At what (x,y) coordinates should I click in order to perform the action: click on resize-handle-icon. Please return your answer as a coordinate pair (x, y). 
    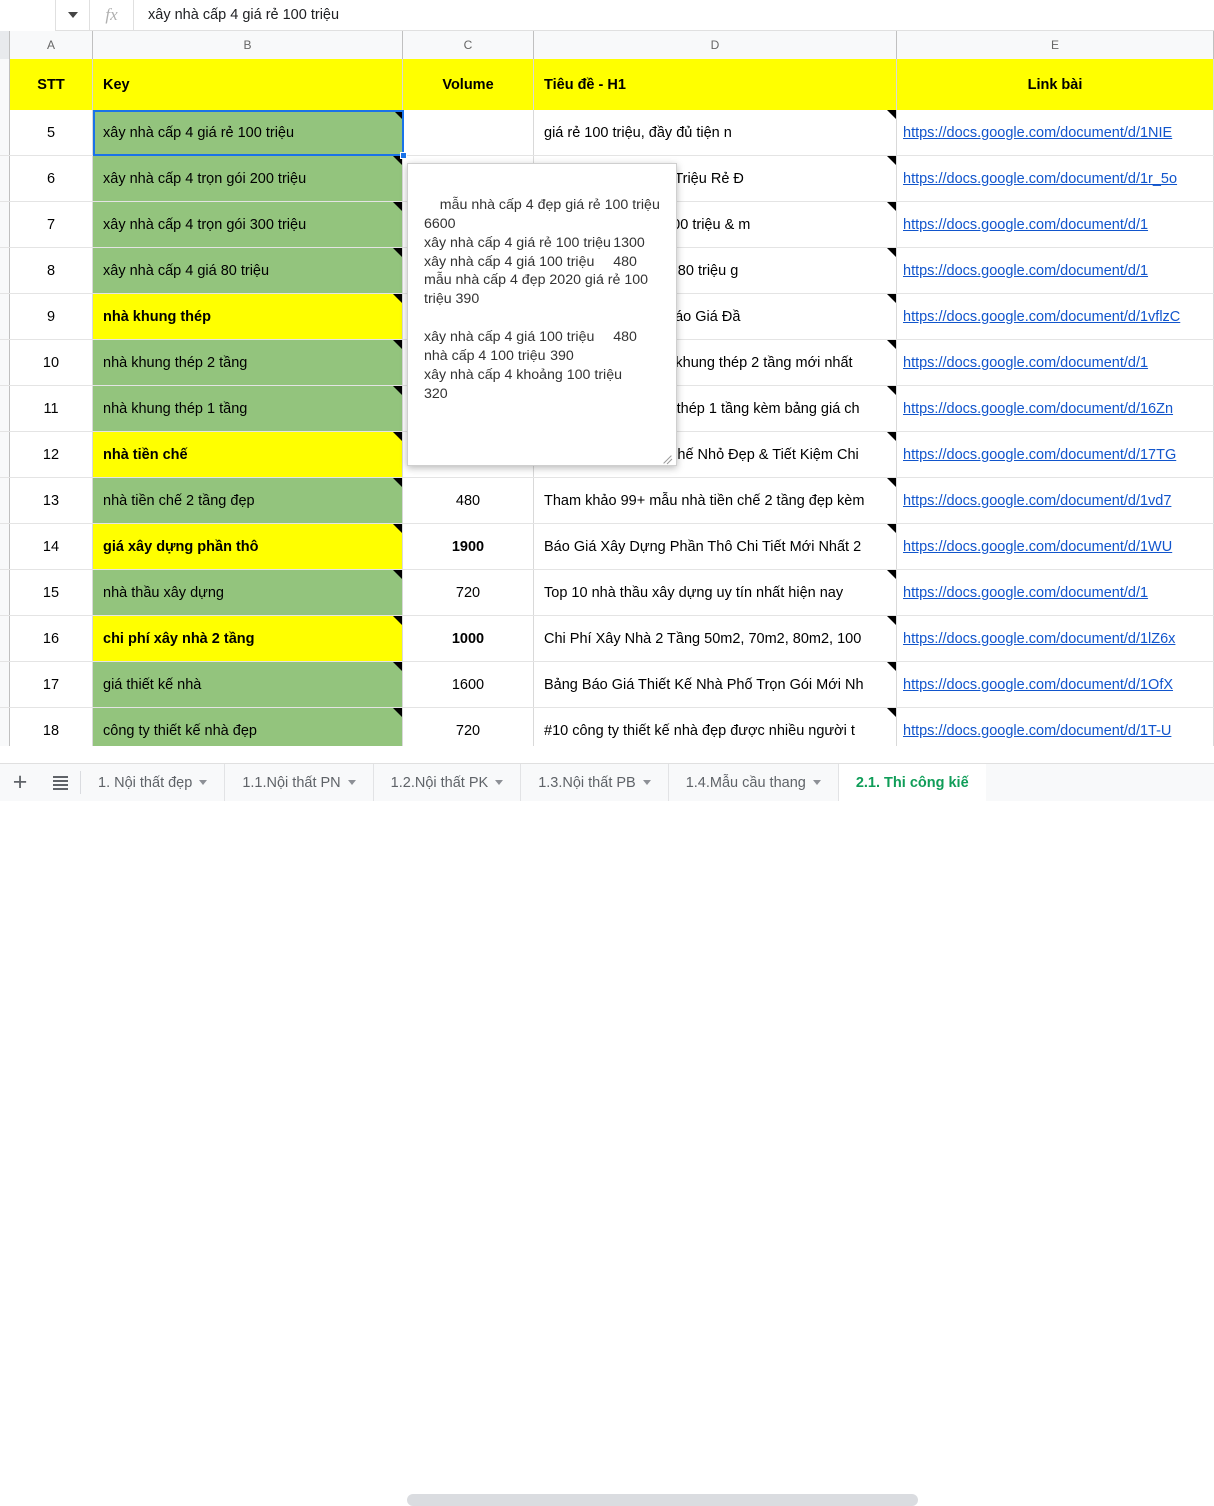
    Looking at the image, I should click on (666, 457).